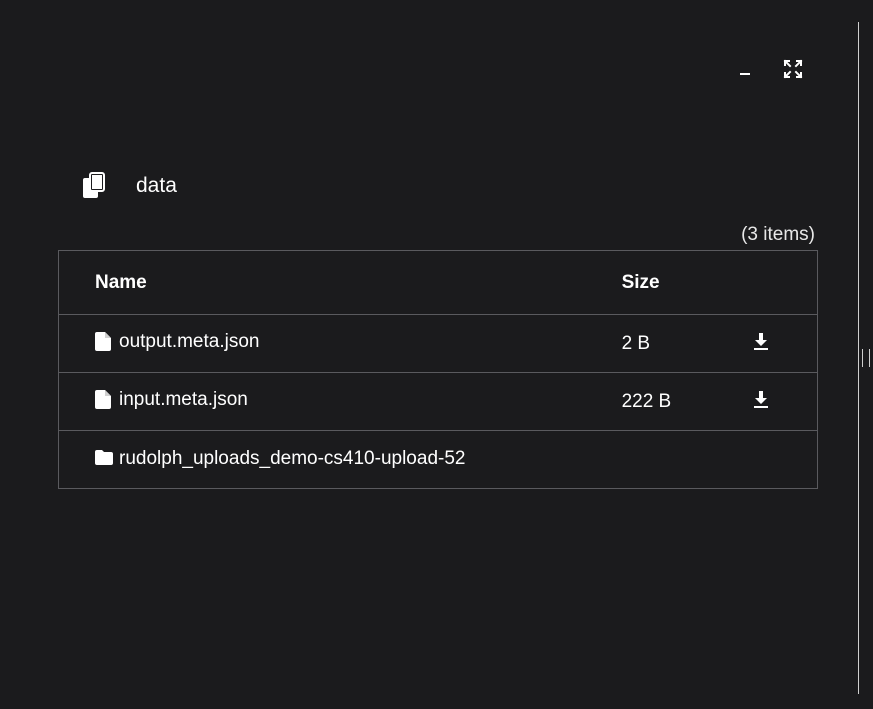 The image size is (873, 709). I want to click on folder-name: rudolph_uploads_demo-cs410-upload-52, so click(292, 458).